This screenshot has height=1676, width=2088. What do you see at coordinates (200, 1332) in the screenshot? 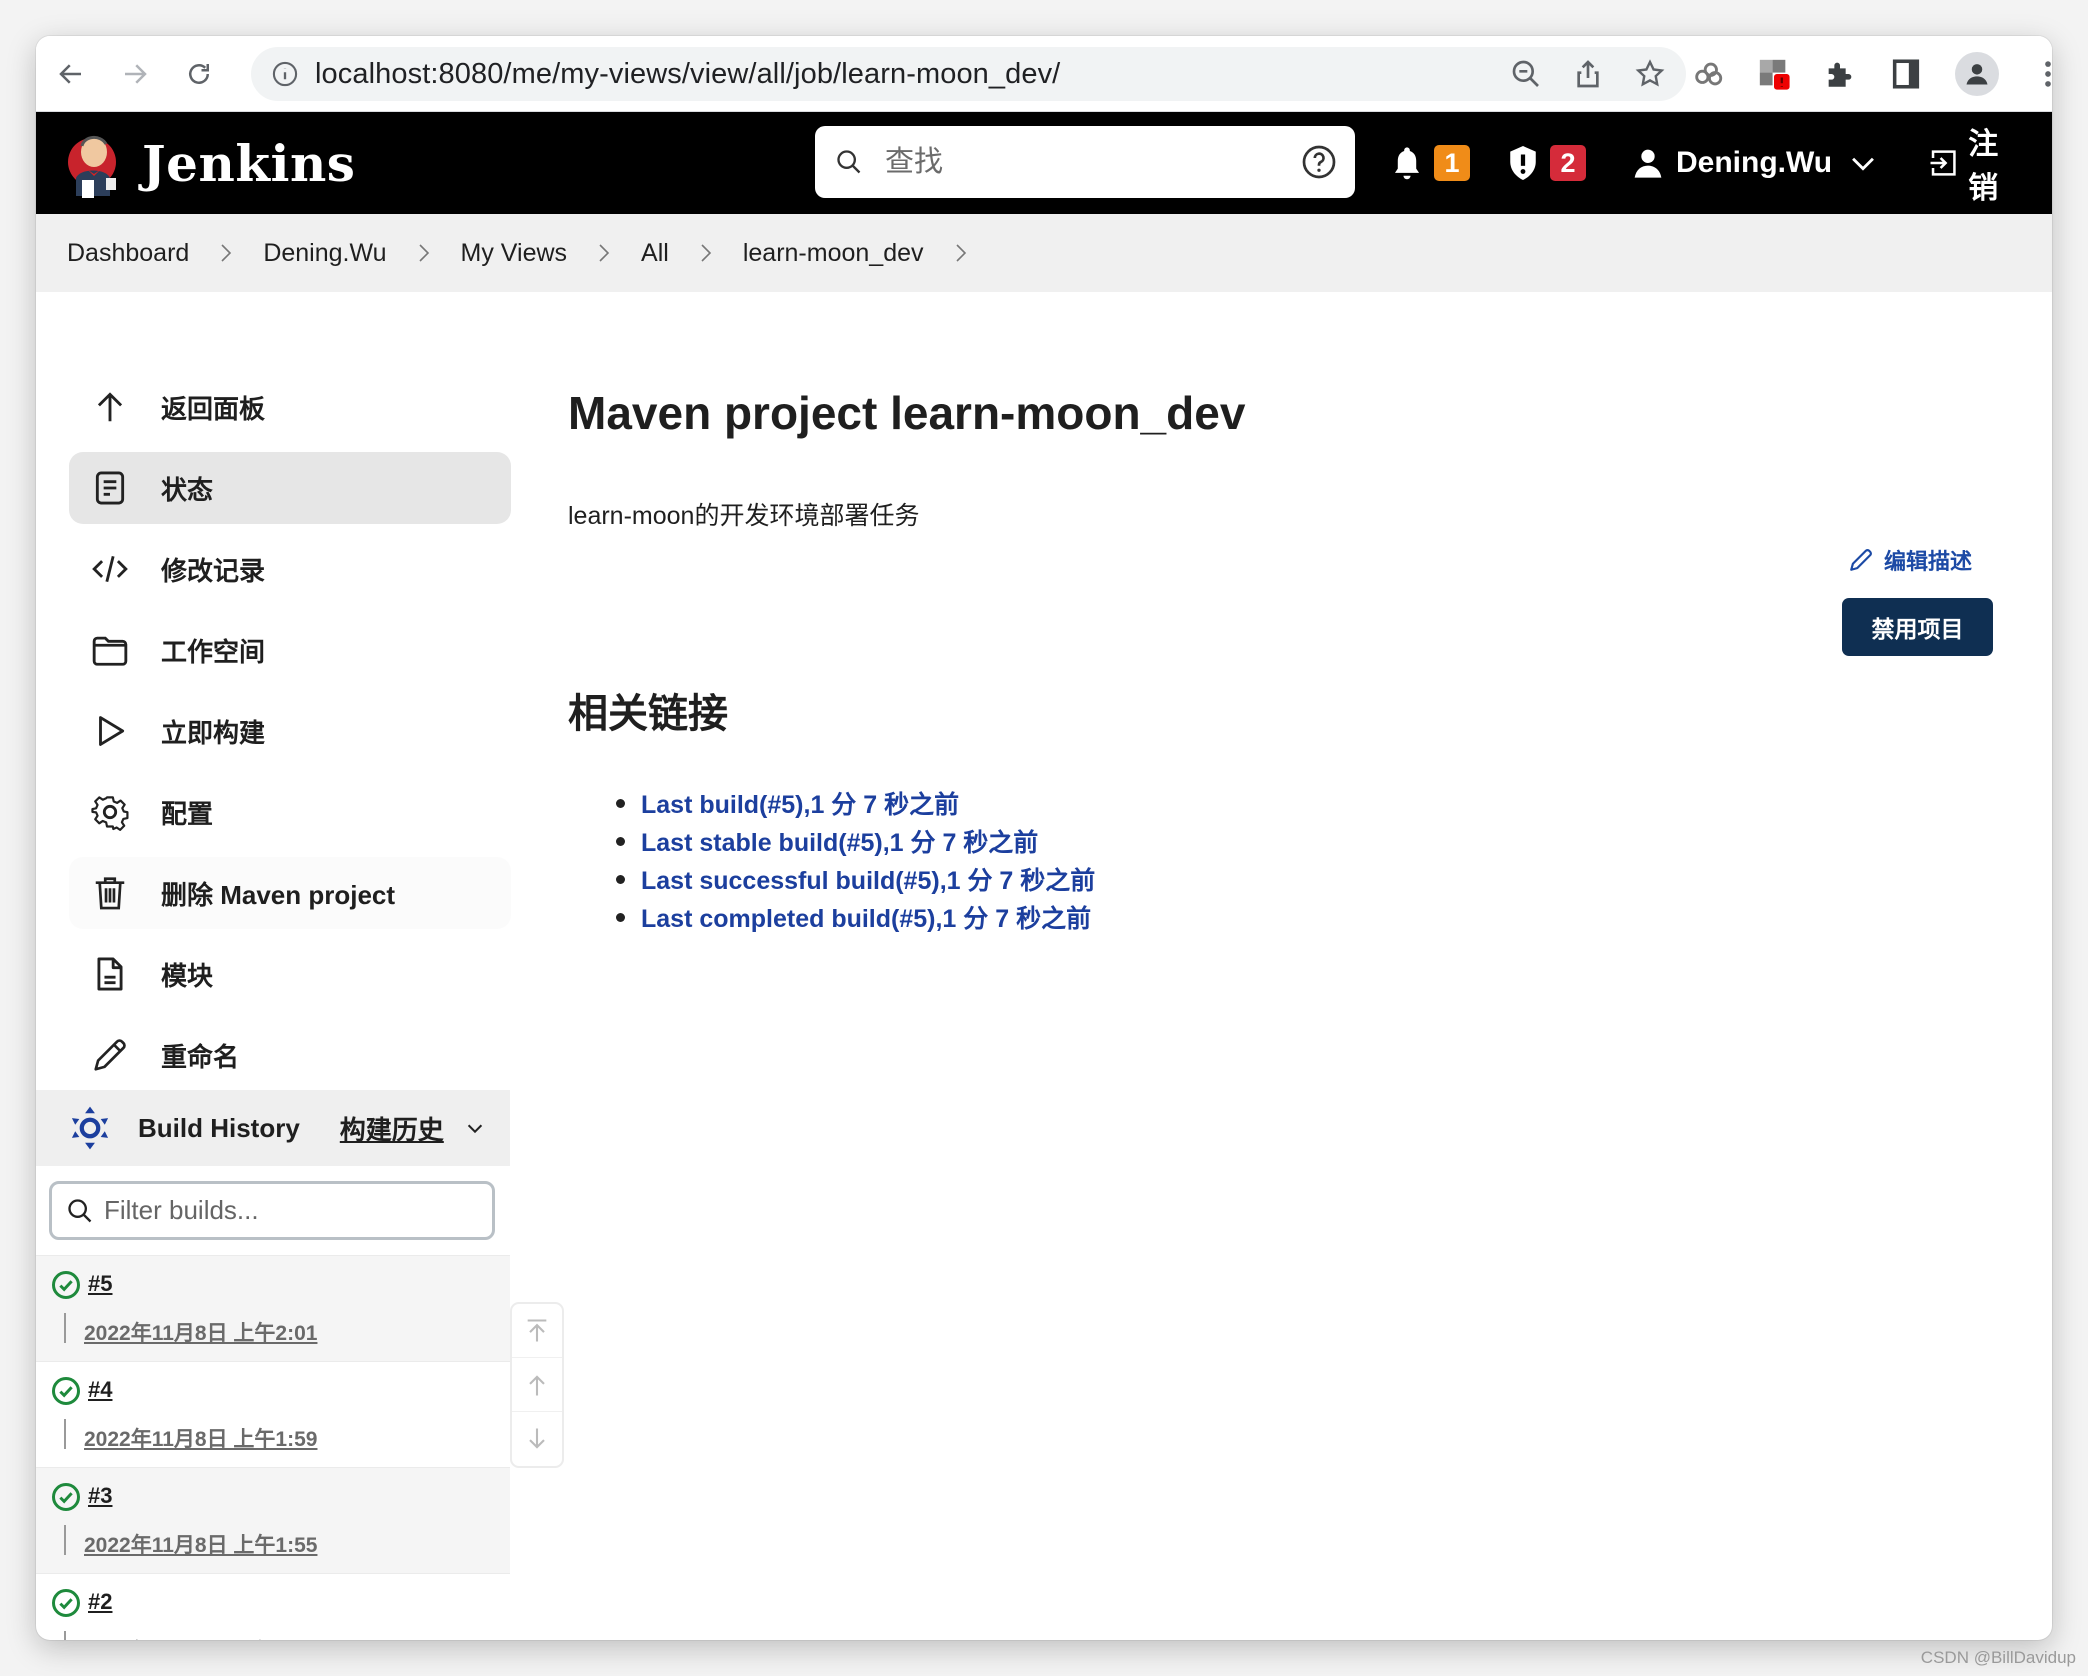
I see `build-time-link: 2022年11月8日 上午2:01` at bounding box center [200, 1332].